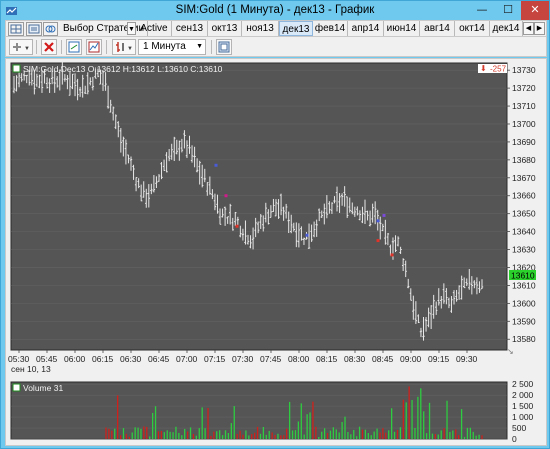  What do you see at coordinates (508, 10) in the screenshot?
I see `maximize-button: ☐` at bounding box center [508, 10].